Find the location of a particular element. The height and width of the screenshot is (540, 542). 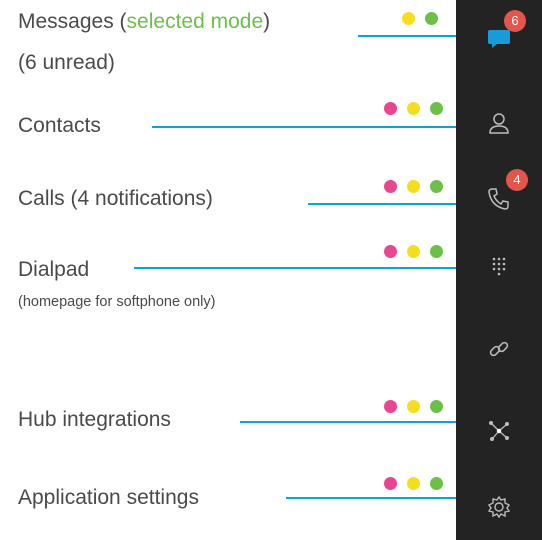

hub-integrations-icon is located at coordinates (499, 431).